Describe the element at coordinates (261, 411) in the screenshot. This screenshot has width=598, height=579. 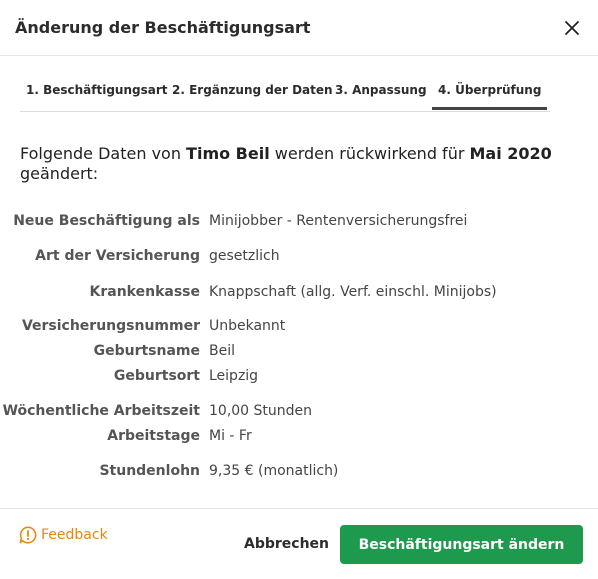
I see `detail-value: 10,00 Stunden` at that location.